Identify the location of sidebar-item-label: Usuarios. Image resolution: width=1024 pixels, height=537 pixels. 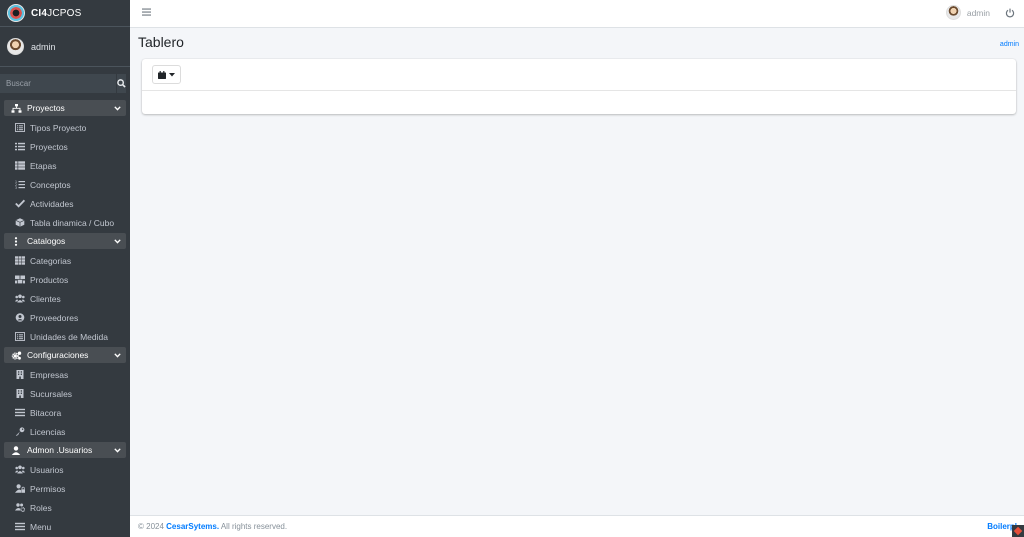
(47, 469).